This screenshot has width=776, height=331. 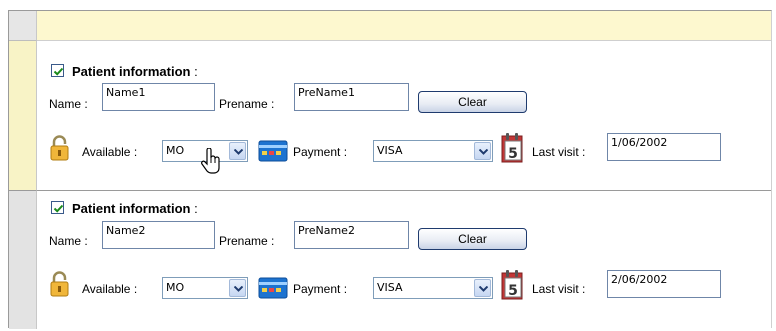 What do you see at coordinates (351, 235) in the screenshot?
I see `prename-input: PreName2` at bounding box center [351, 235].